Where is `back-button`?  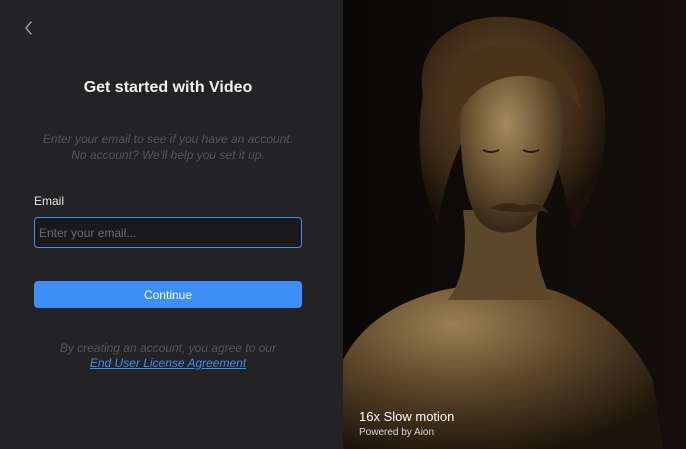 back-button is located at coordinates (29, 28).